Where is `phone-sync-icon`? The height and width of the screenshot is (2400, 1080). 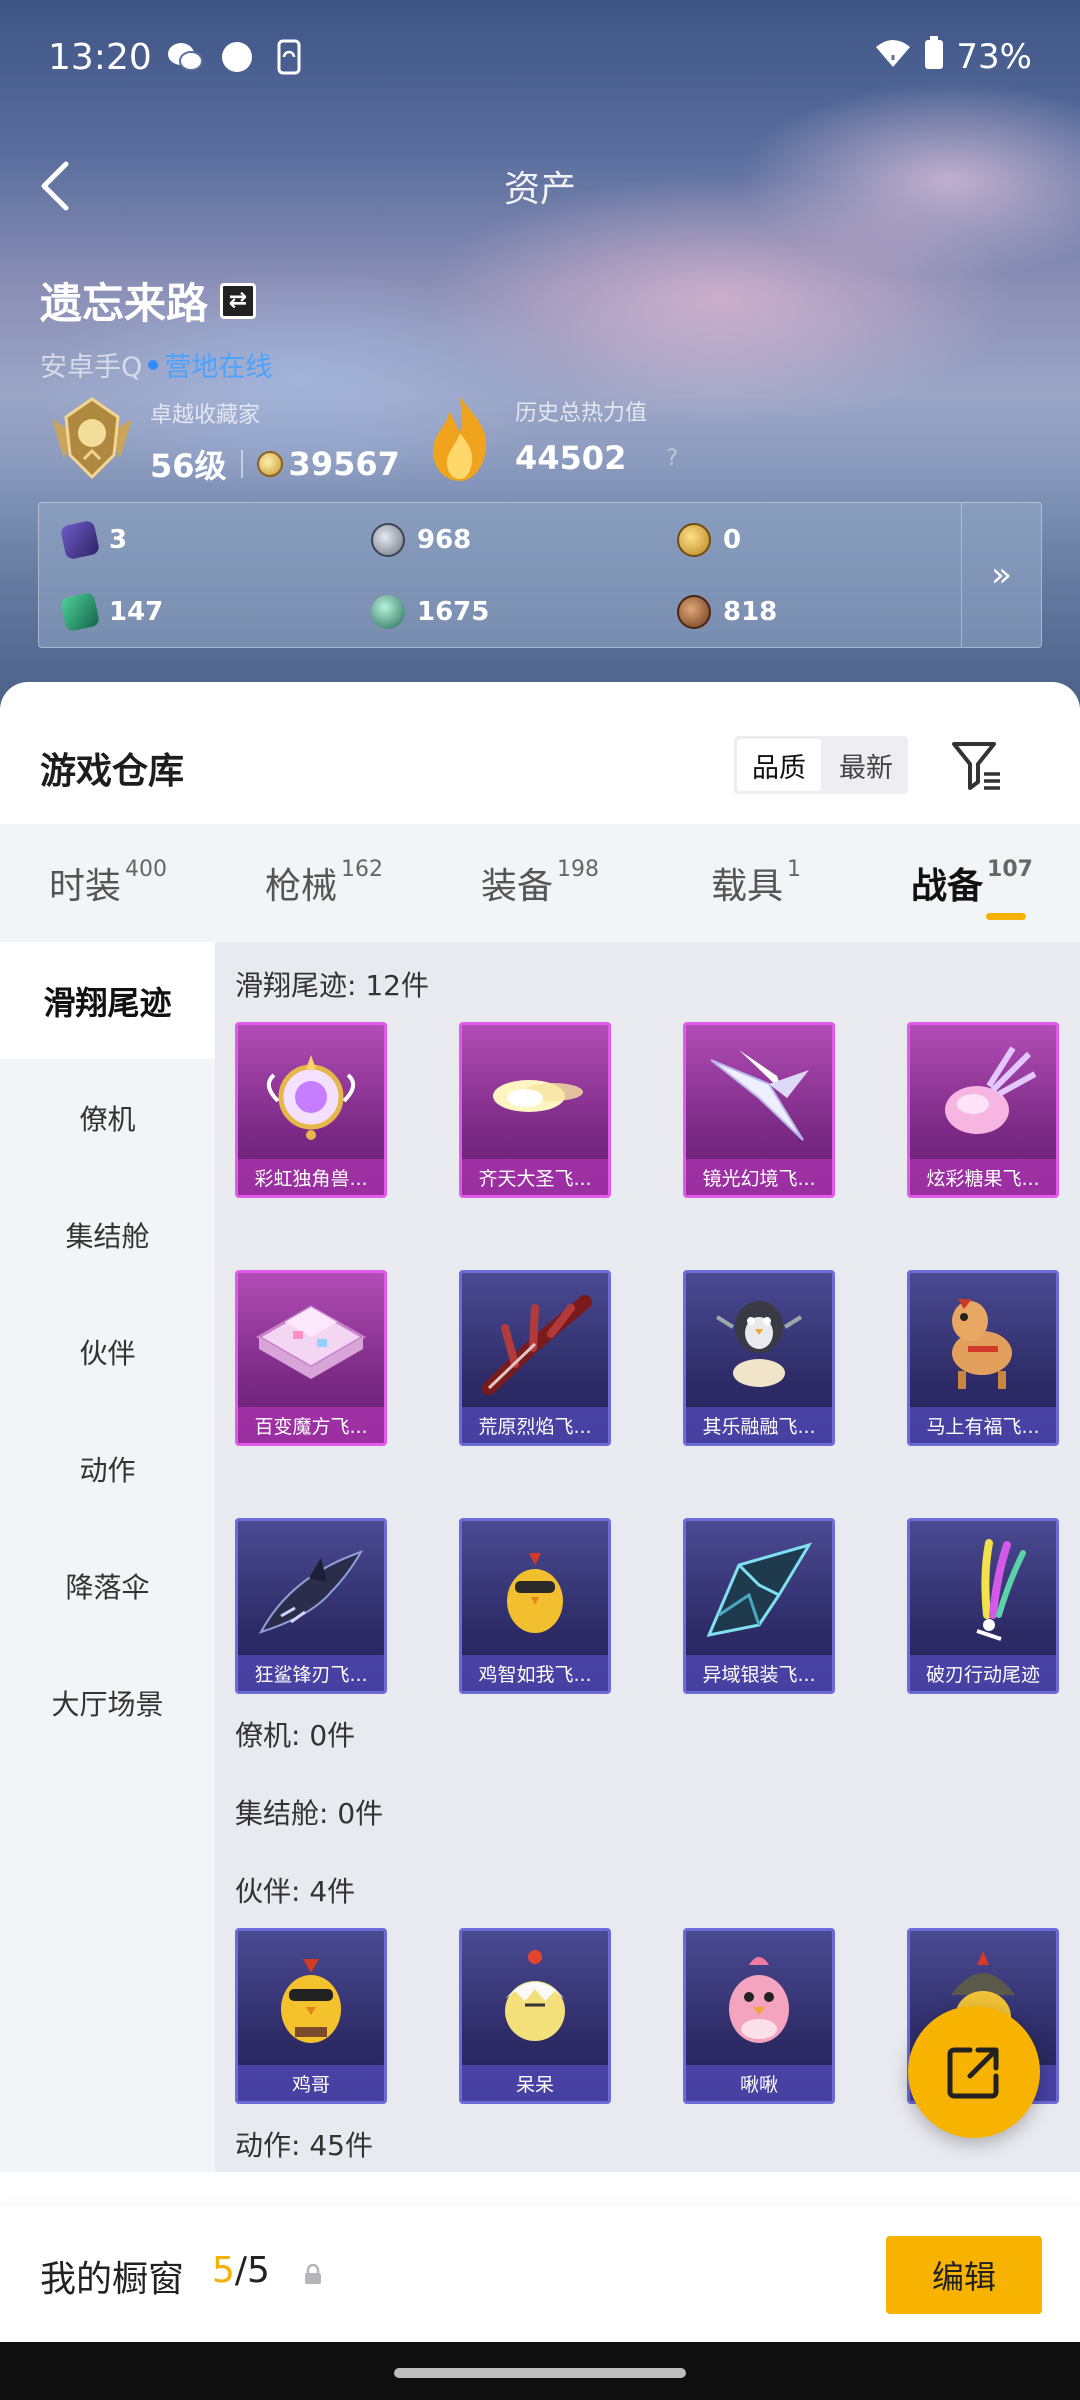
phone-sync-icon is located at coordinates (289, 57).